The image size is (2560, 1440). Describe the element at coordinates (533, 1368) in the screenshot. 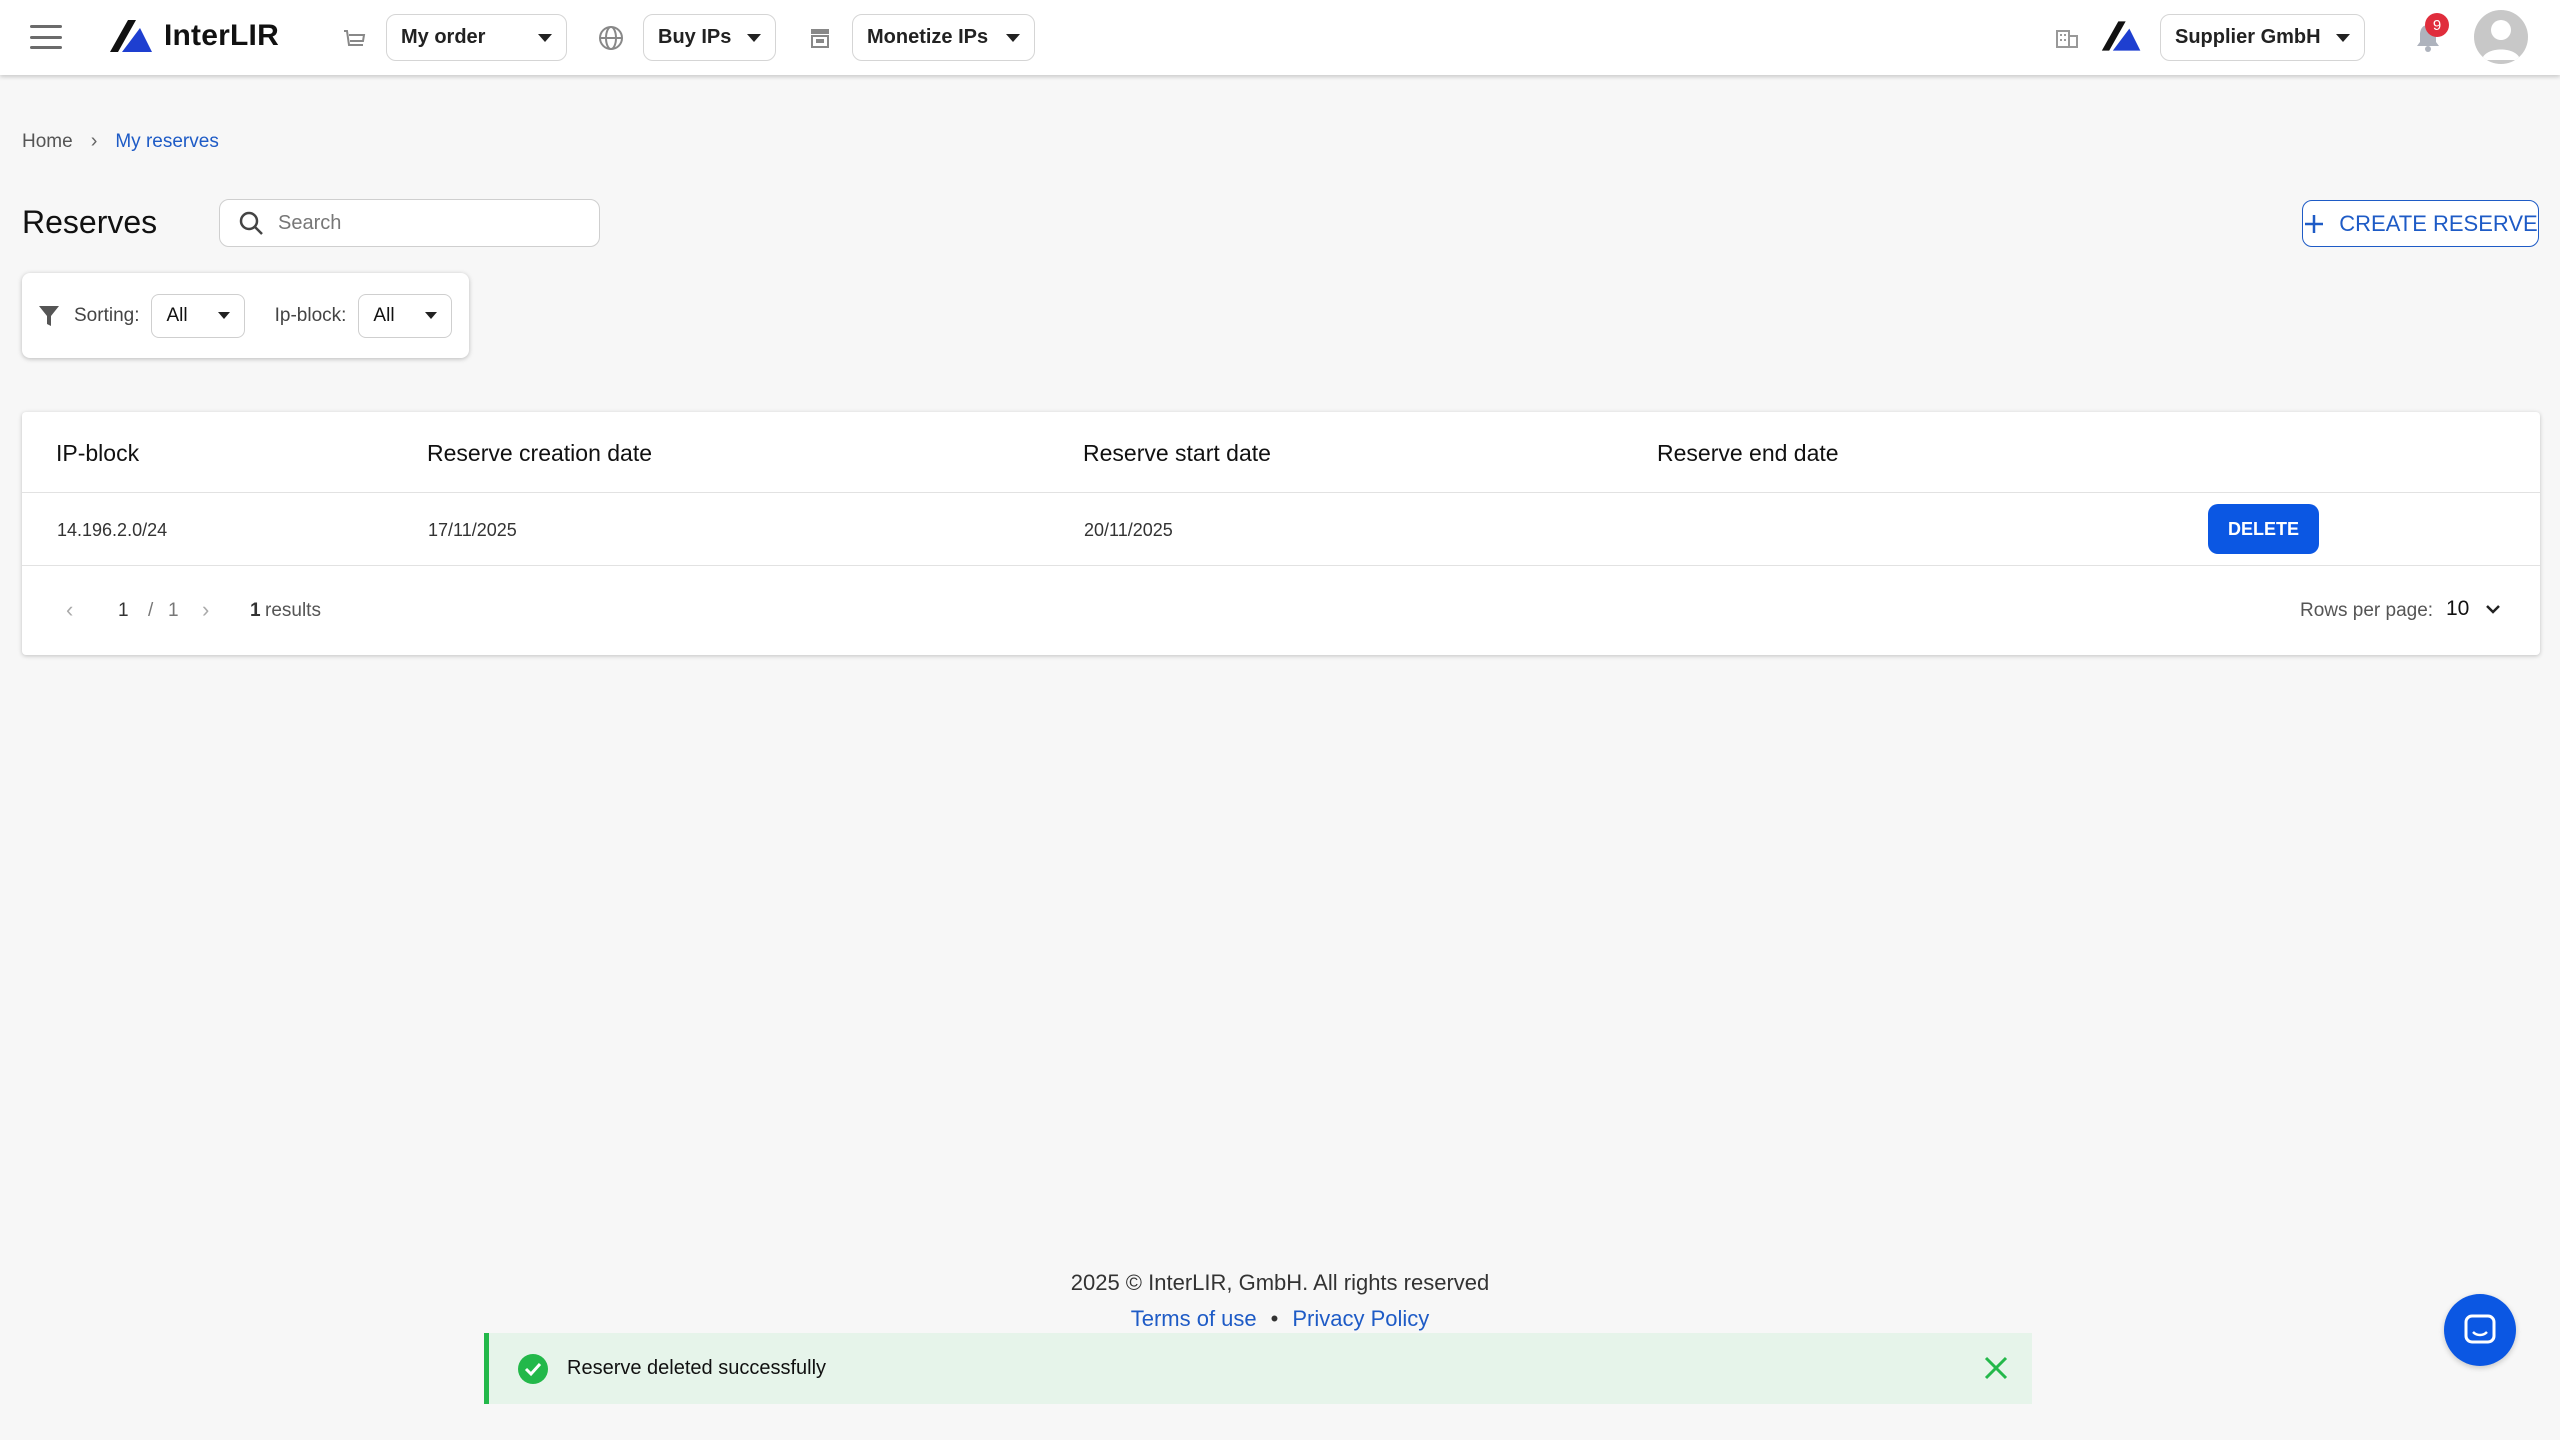

I see `check-circle-icon` at that location.